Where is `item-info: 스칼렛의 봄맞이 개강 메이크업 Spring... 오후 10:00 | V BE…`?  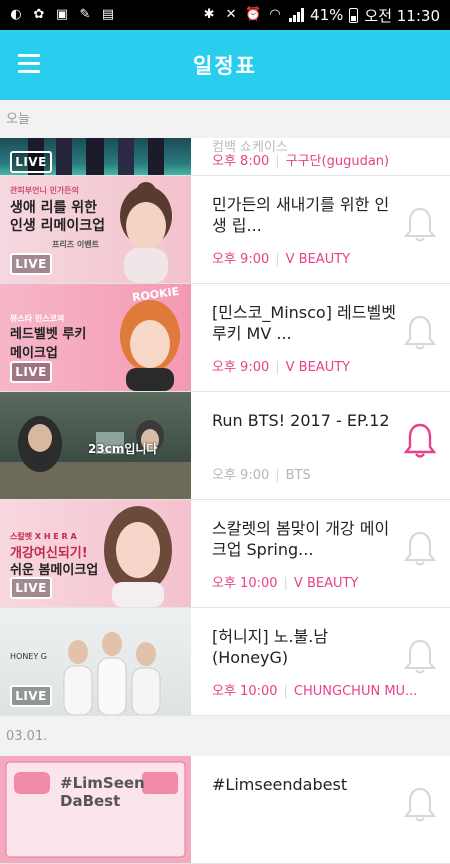
item-info: 스칼렛의 봄맞이 개강 메이크업 Spring... 오후 10:00 | V BE… is located at coordinates (305, 553).